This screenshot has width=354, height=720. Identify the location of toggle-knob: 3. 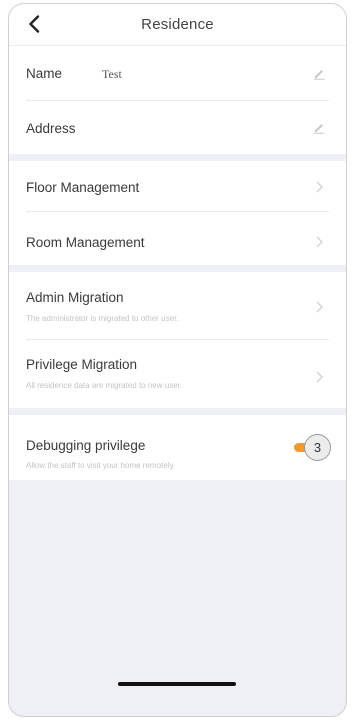
(317, 447).